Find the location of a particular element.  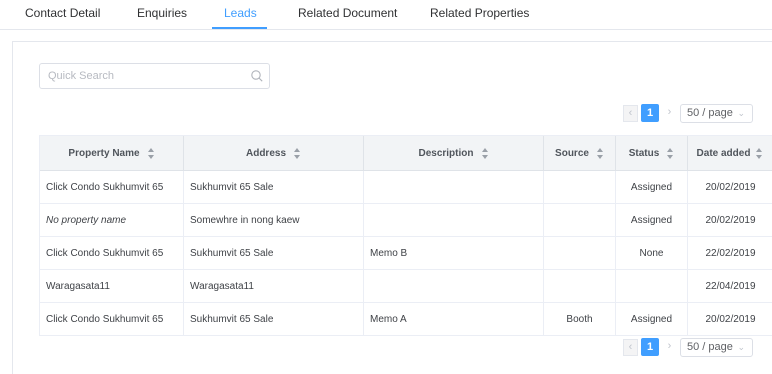

column-header-source: Source is located at coordinates (580, 153).